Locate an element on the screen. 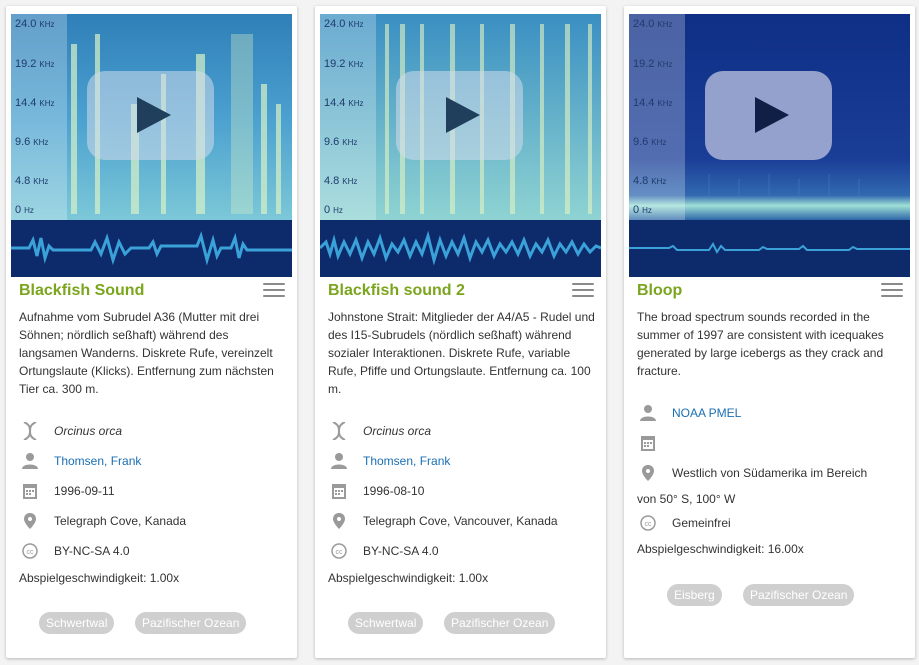  tag-chip: Eisberg is located at coordinates (694, 595).